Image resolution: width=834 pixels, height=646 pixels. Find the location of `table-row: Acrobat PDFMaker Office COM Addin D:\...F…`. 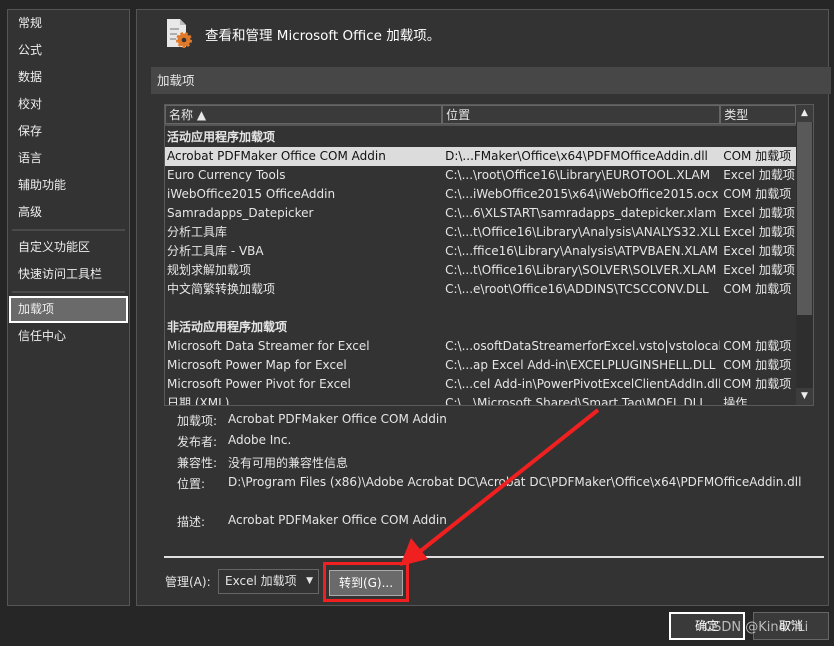

table-row: Acrobat PDFMaker Office COM Addin D:\...F… is located at coordinates (480, 156).